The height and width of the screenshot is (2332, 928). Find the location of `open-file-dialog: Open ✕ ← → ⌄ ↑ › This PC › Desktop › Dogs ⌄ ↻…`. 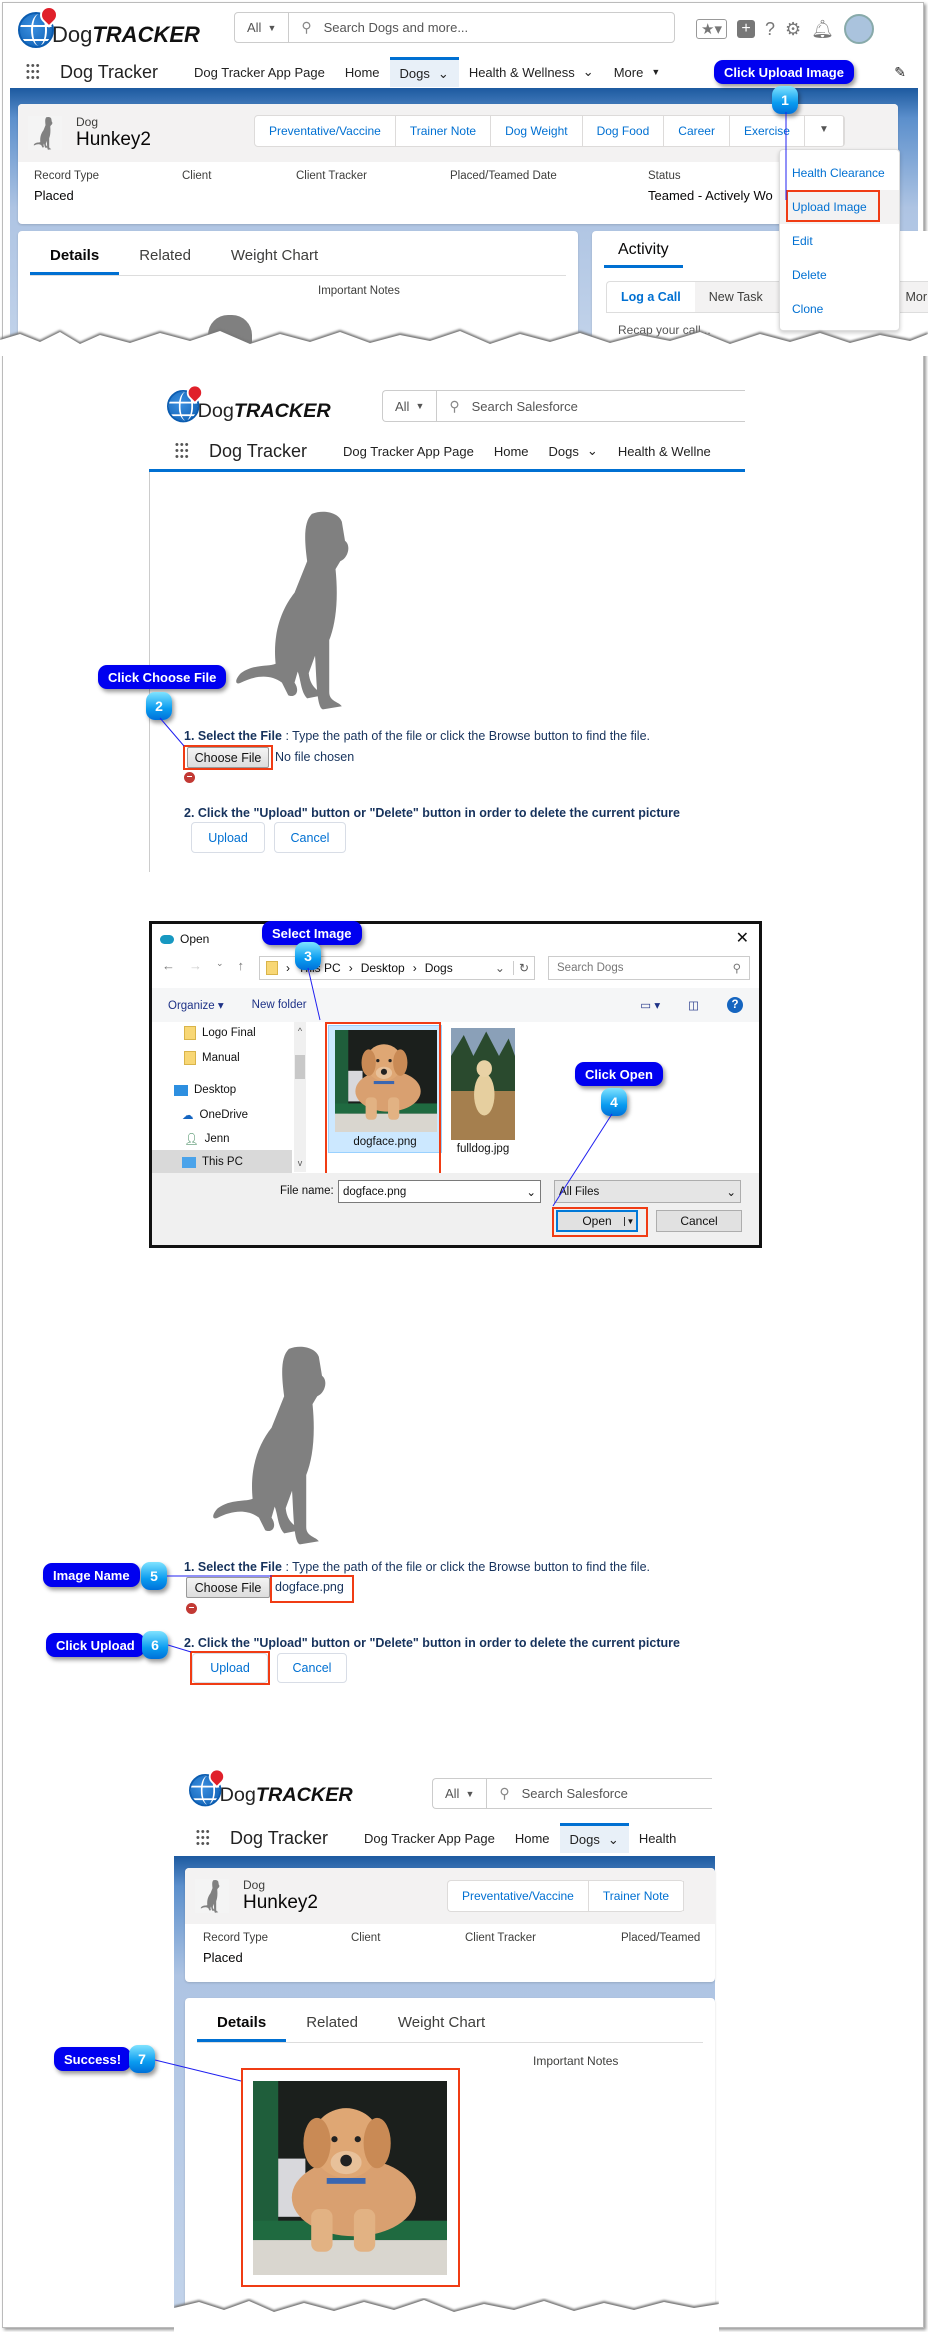

open-file-dialog: Open ✕ ← → ⌄ ↑ › This PC › Desktop › Dogs ⌄ ↻… is located at coordinates (455, 1084).